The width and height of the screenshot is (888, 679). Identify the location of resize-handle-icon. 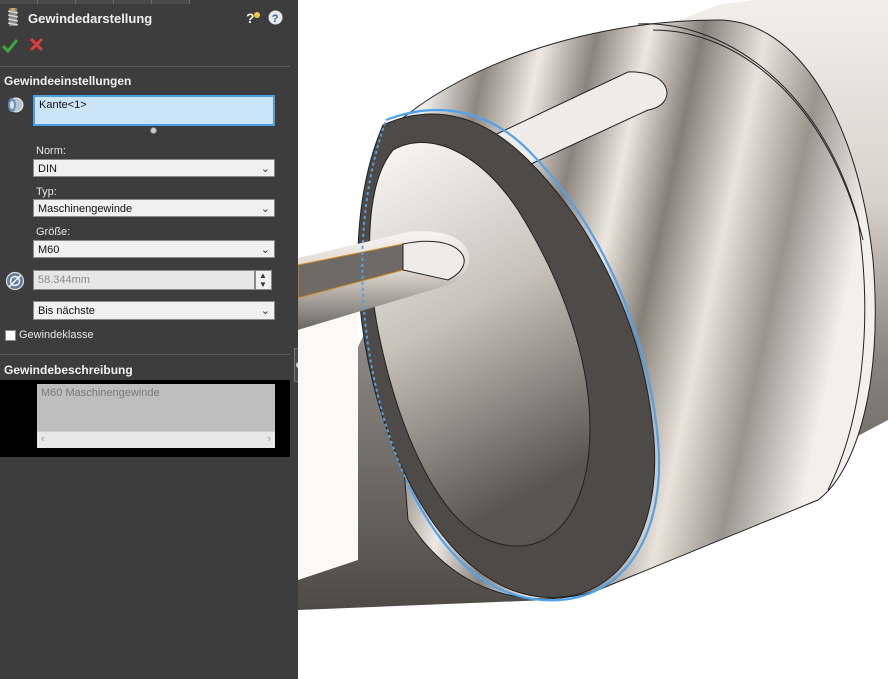
(153, 130).